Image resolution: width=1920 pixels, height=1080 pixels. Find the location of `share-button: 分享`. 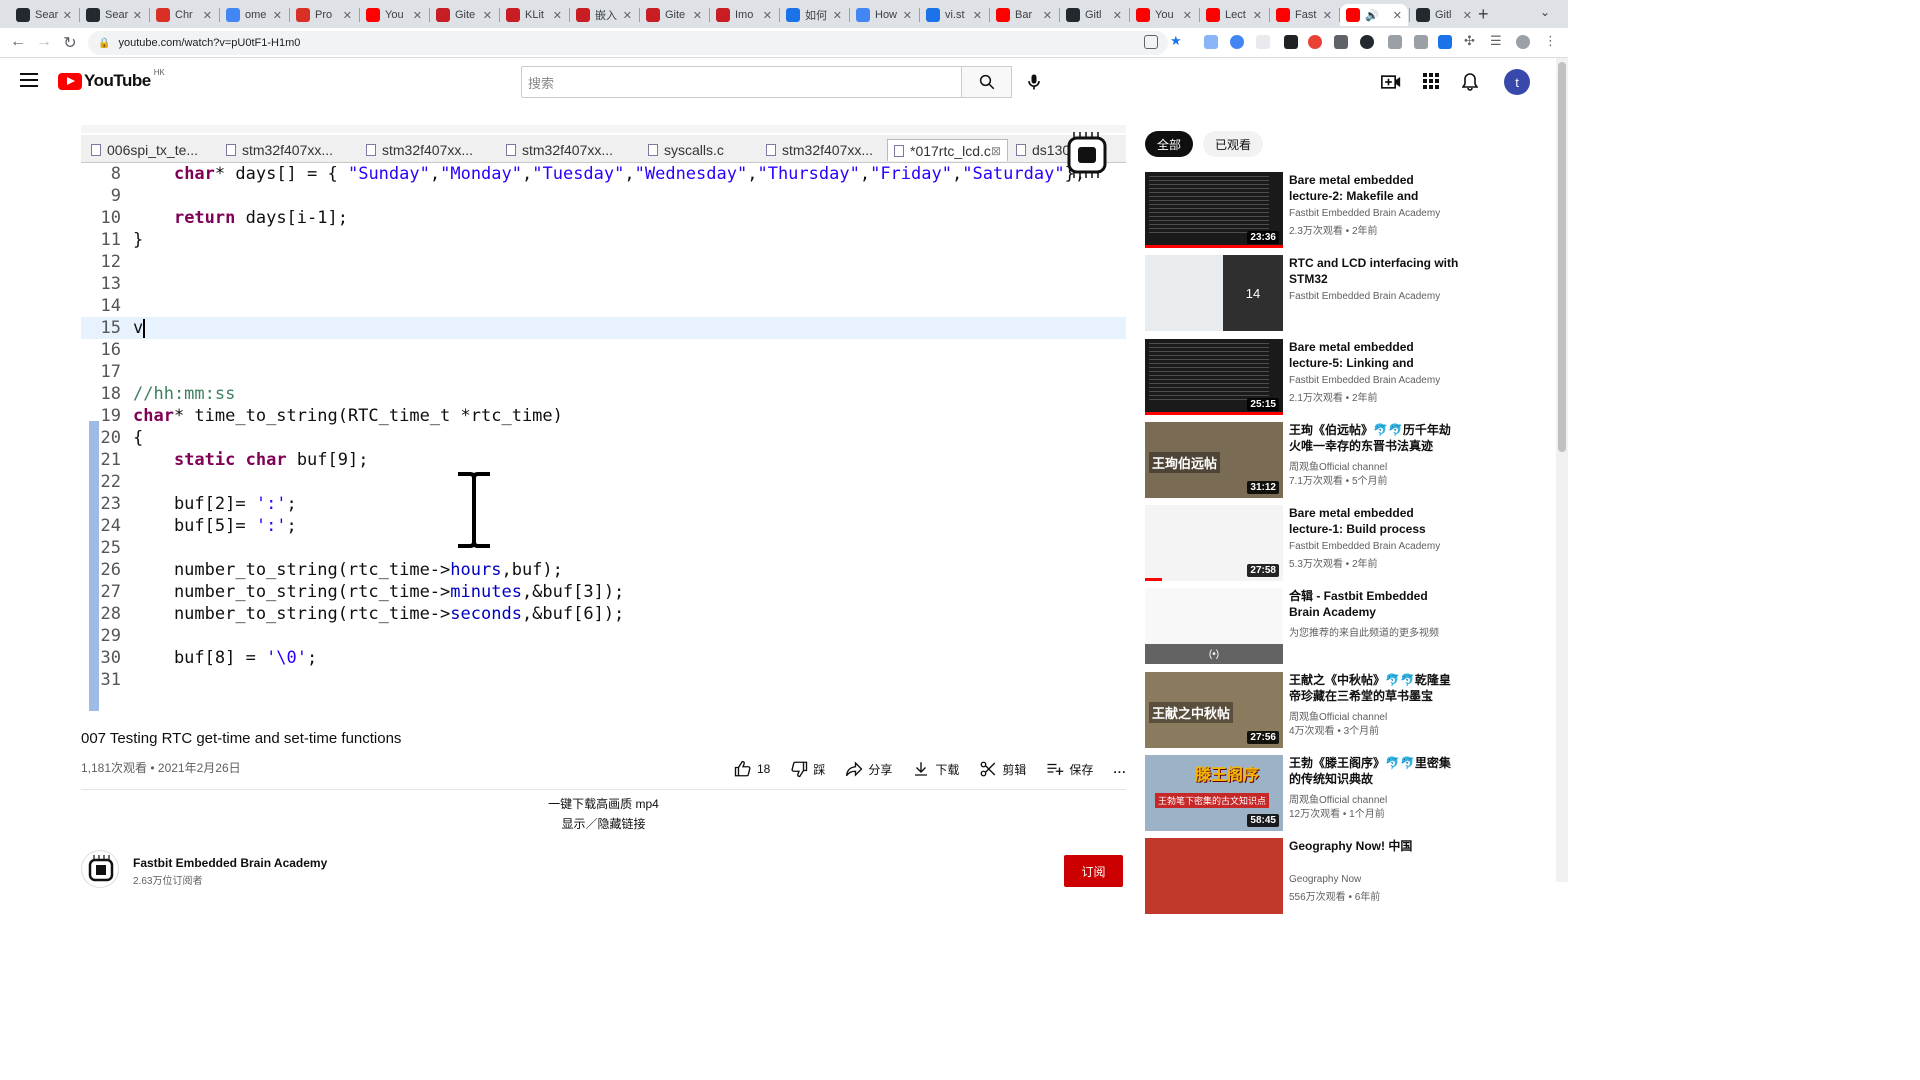

share-button: 分享 is located at coordinates (868, 769).